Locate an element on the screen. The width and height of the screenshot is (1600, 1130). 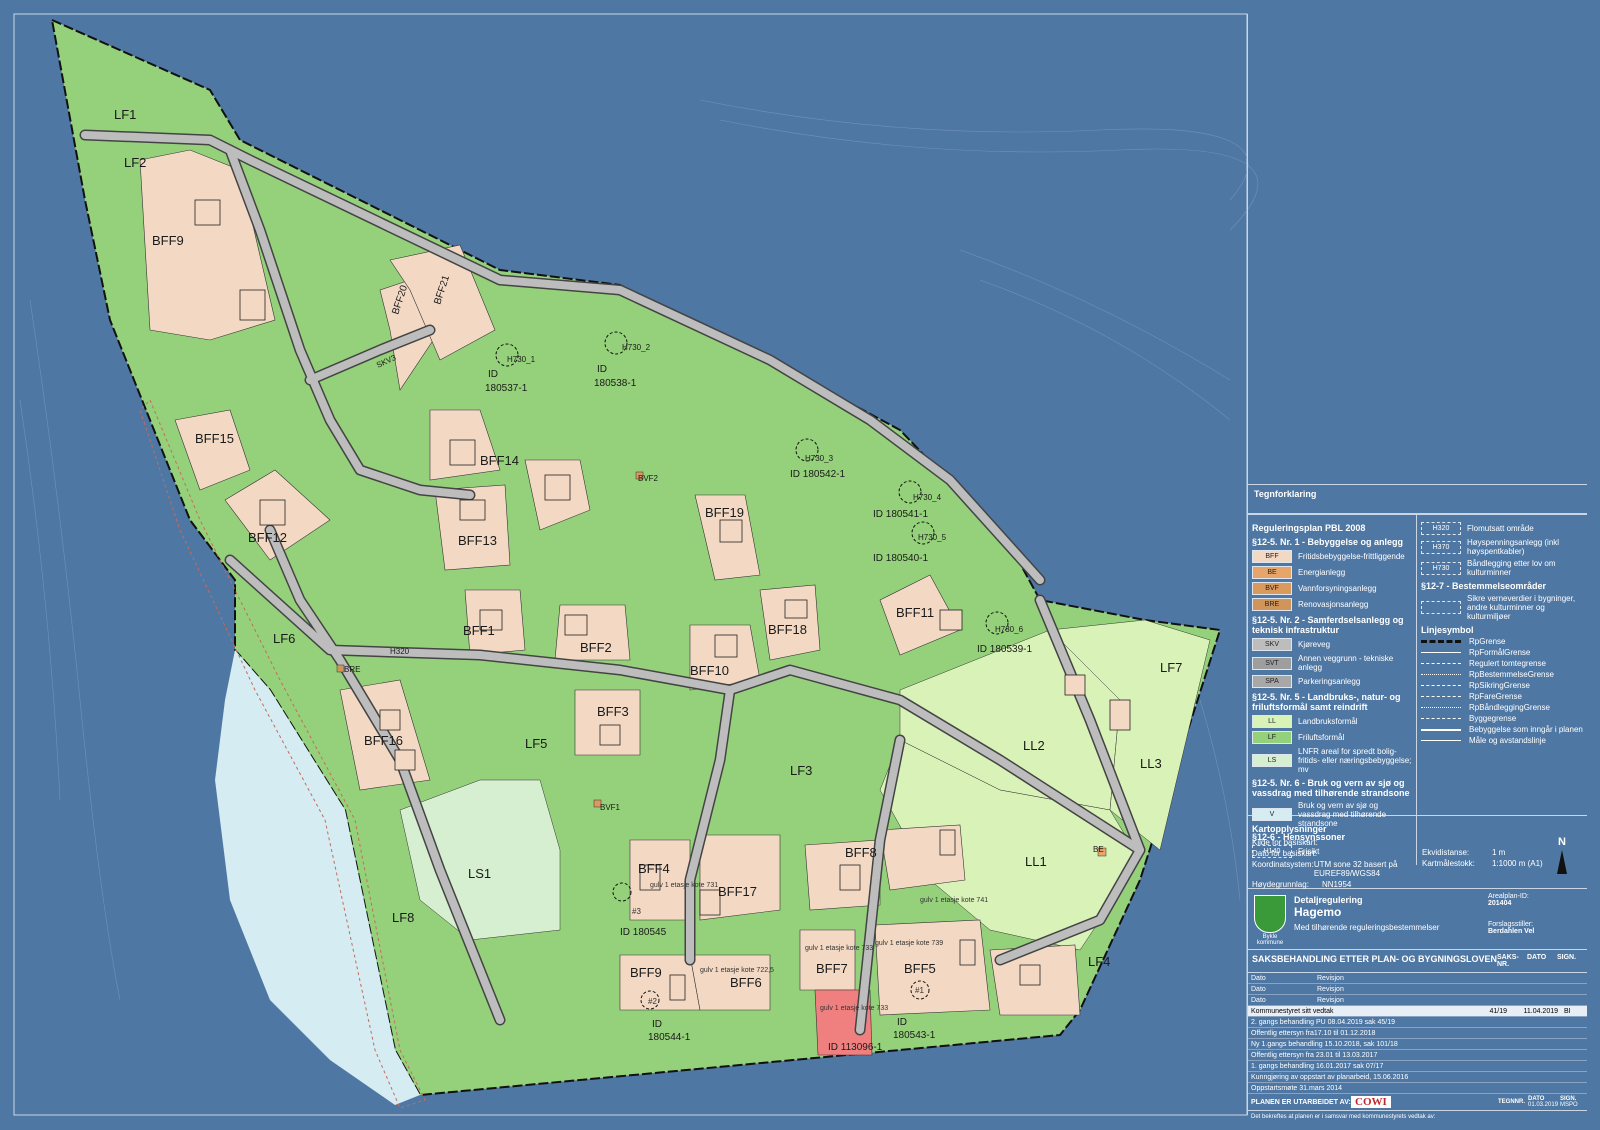
zone-label-ls1: LS1 is located at coordinates (479, 873).